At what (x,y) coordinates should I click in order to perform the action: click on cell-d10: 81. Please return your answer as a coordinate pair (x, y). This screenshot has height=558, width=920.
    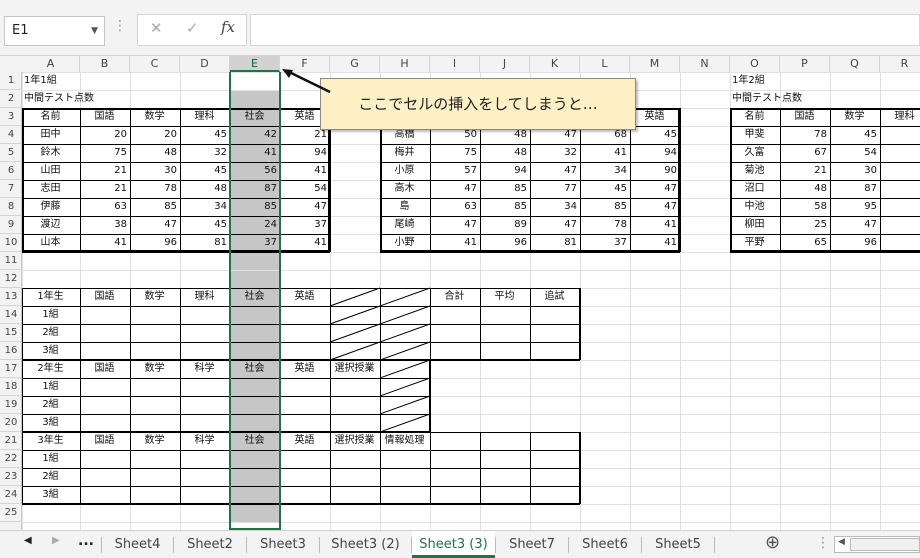
    Looking at the image, I should click on (204, 243).